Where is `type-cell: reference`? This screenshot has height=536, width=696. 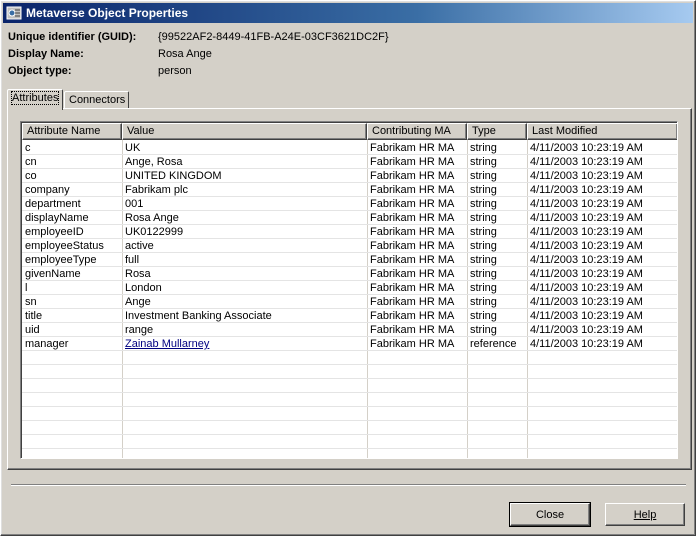 type-cell: reference is located at coordinates (493, 344).